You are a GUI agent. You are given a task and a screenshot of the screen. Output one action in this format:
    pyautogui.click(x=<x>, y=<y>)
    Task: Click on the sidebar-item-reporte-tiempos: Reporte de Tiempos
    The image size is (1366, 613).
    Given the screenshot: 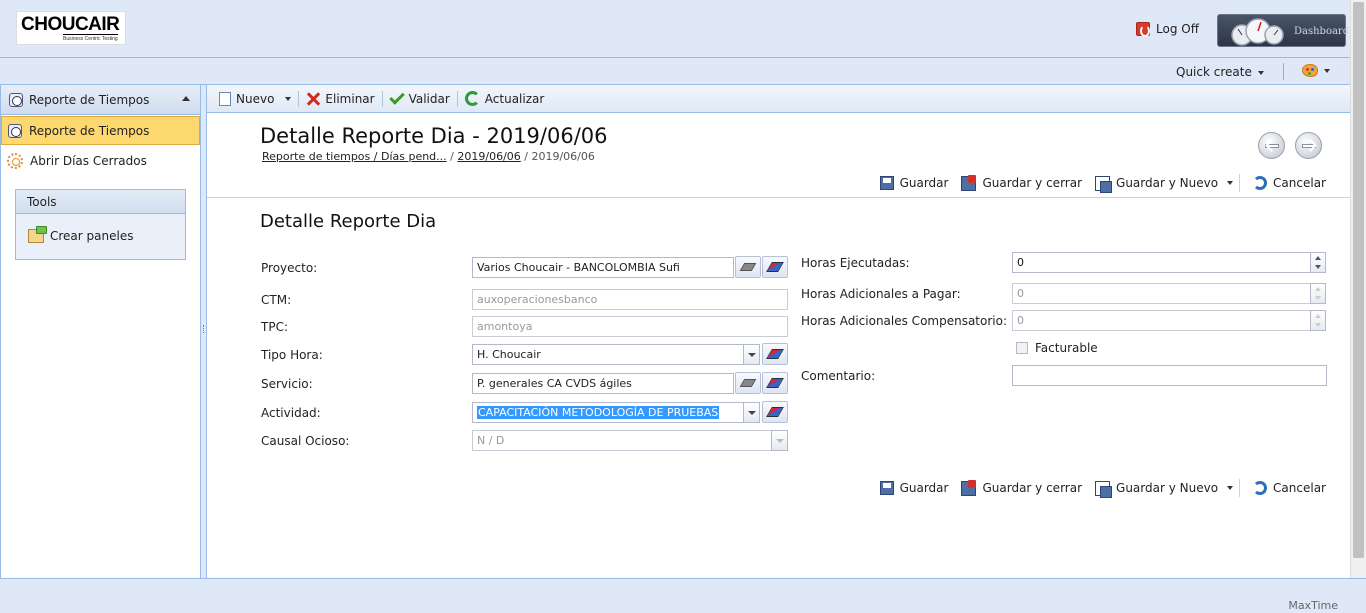 What is the action you would take?
    pyautogui.click(x=100, y=130)
    